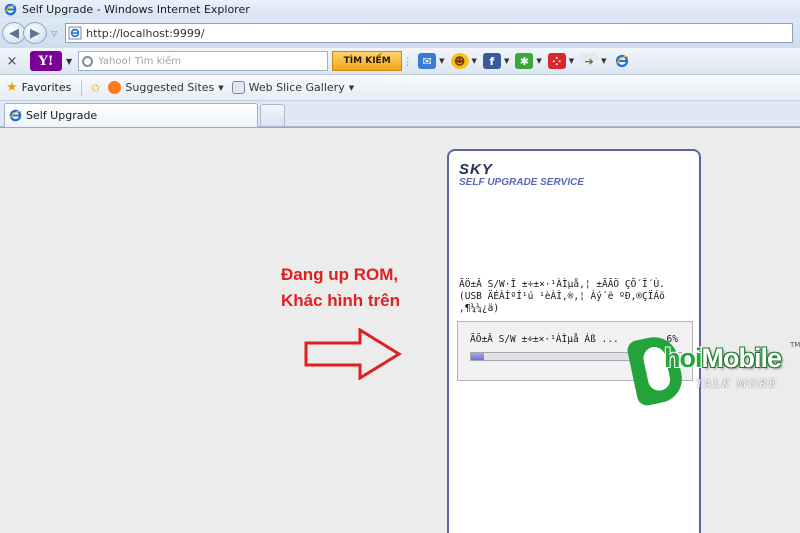 Image resolution: width=800 pixels, height=533 pixels. I want to click on tab-label: Self Upgrade, so click(62, 115).